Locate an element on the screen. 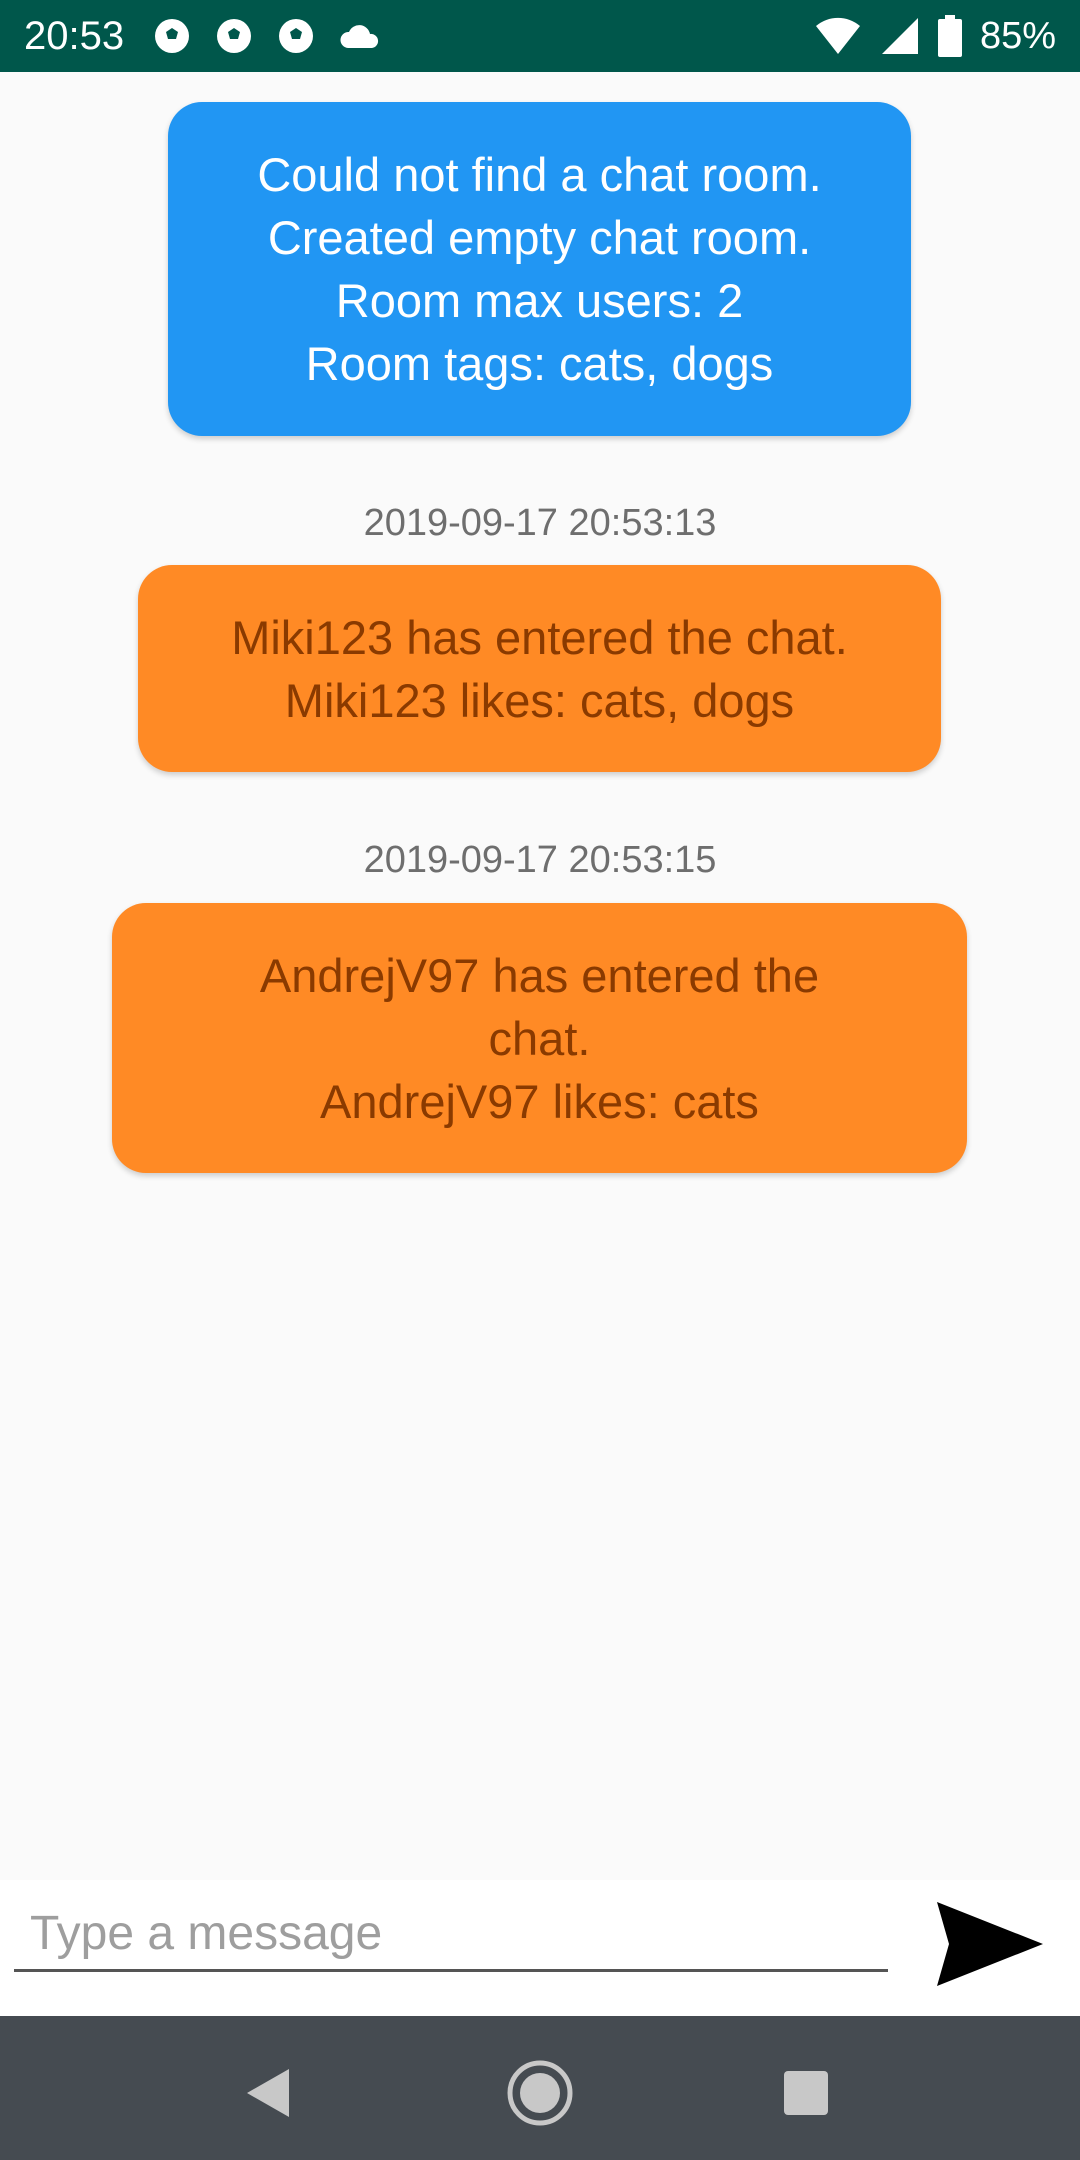 The height and width of the screenshot is (2160, 1080). battery-percent: 85% is located at coordinates (1017, 35).